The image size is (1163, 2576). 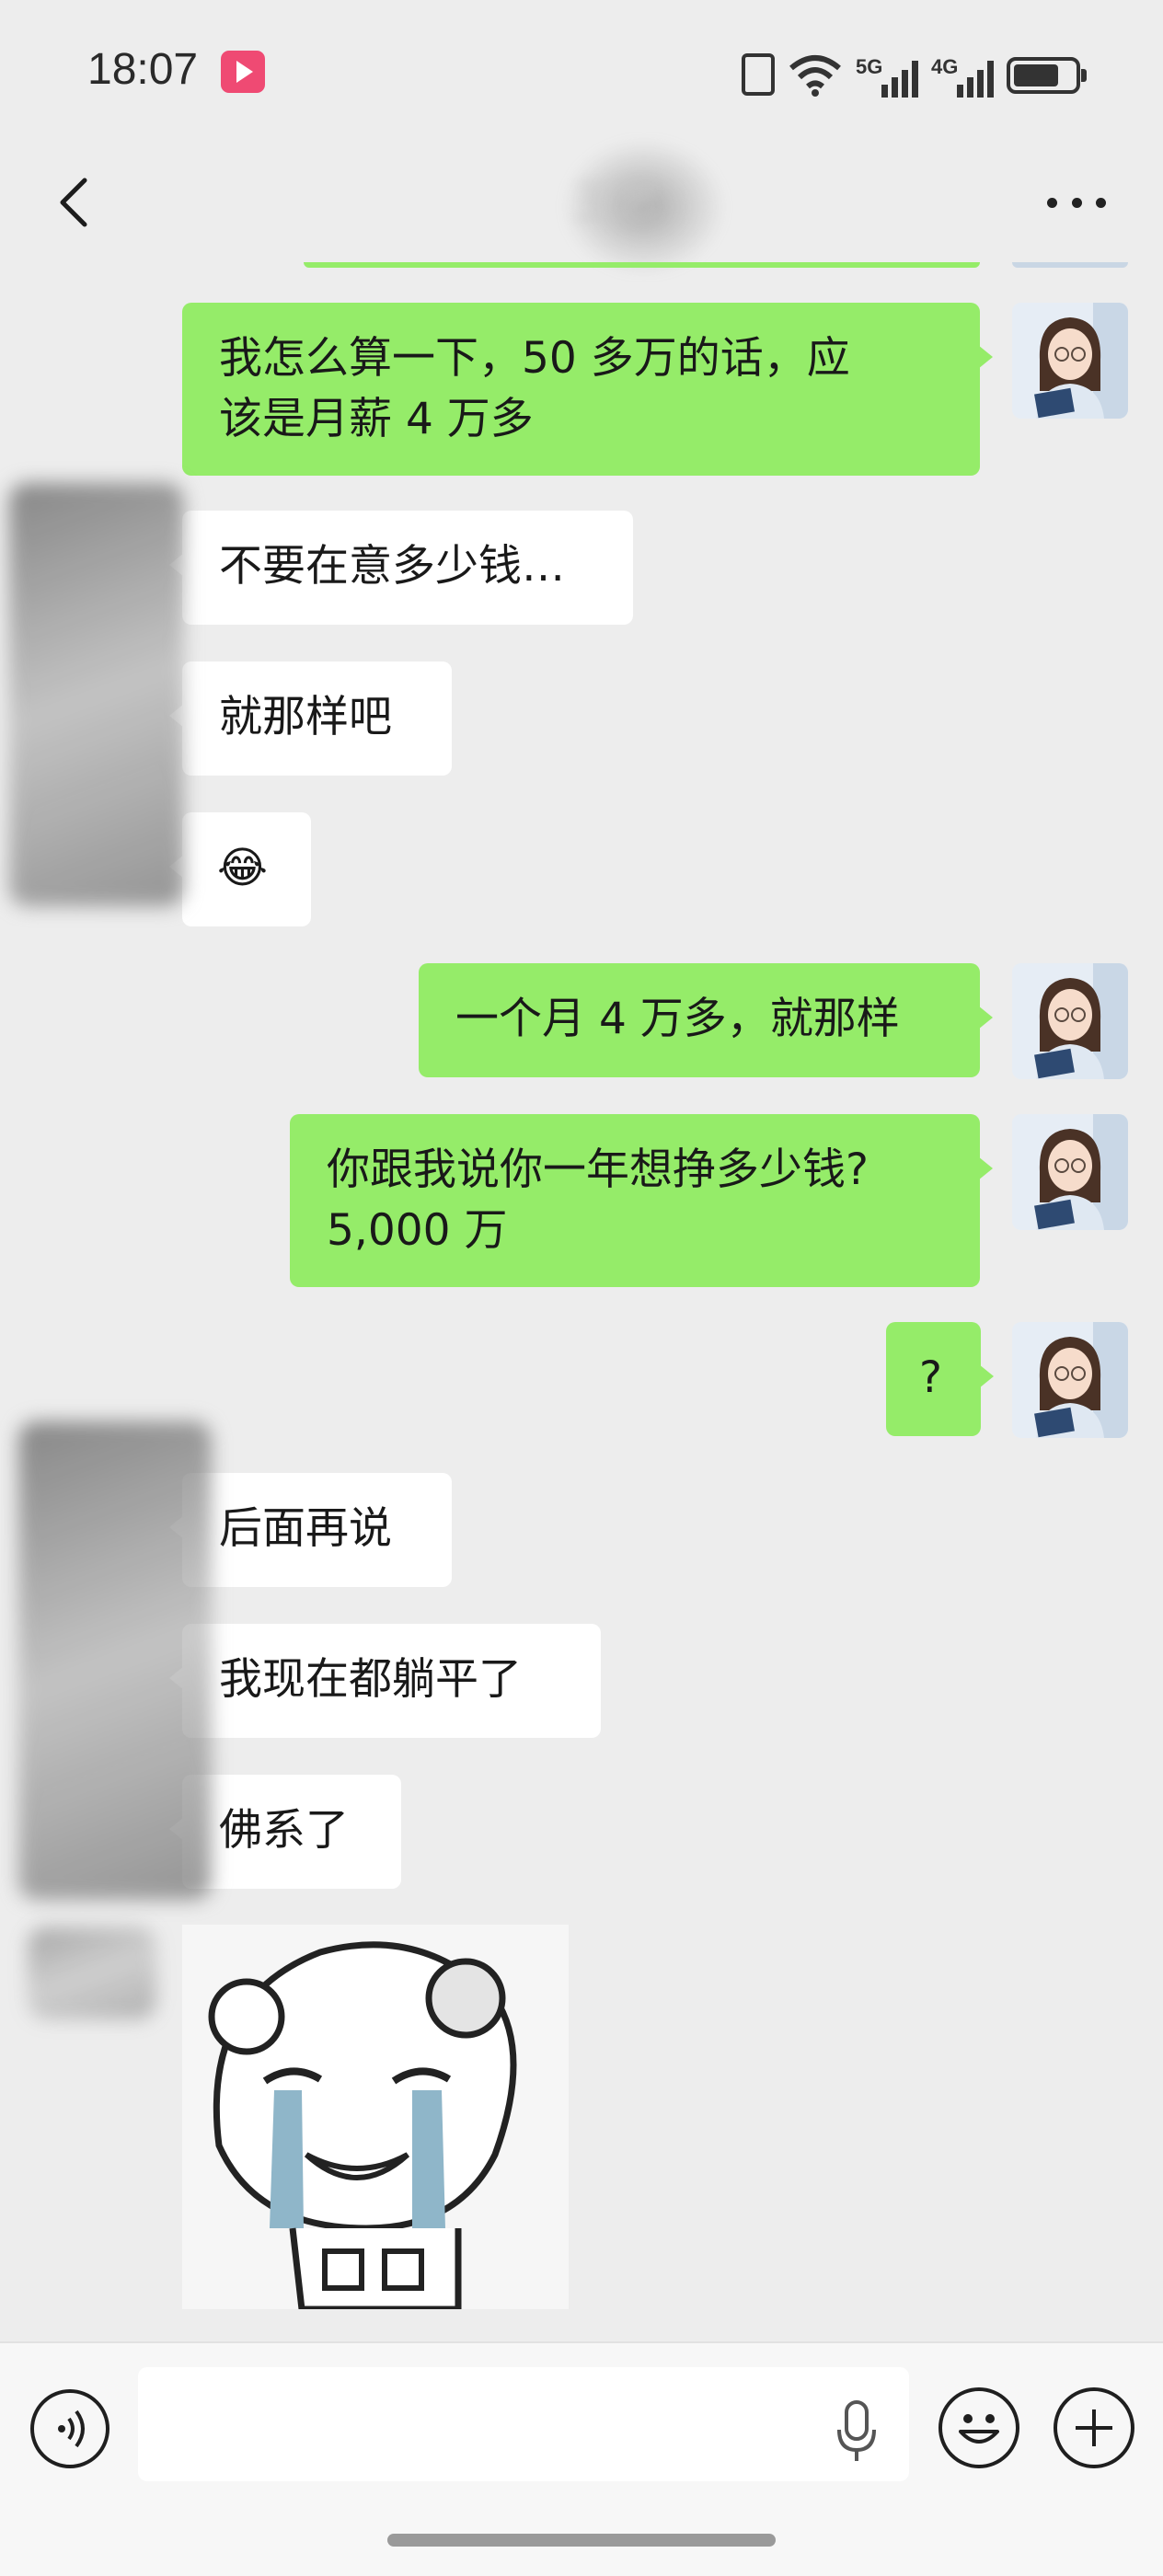 What do you see at coordinates (1070, 265) in the screenshot?
I see `partial-avatar` at bounding box center [1070, 265].